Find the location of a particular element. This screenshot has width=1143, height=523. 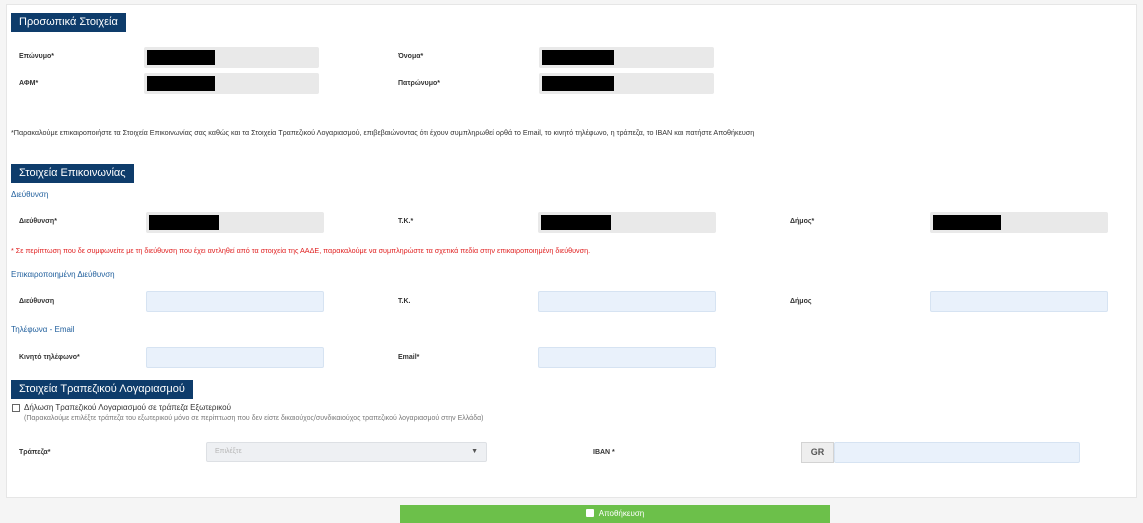

save-button-label: Αποθήκευση is located at coordinates (621, 513).